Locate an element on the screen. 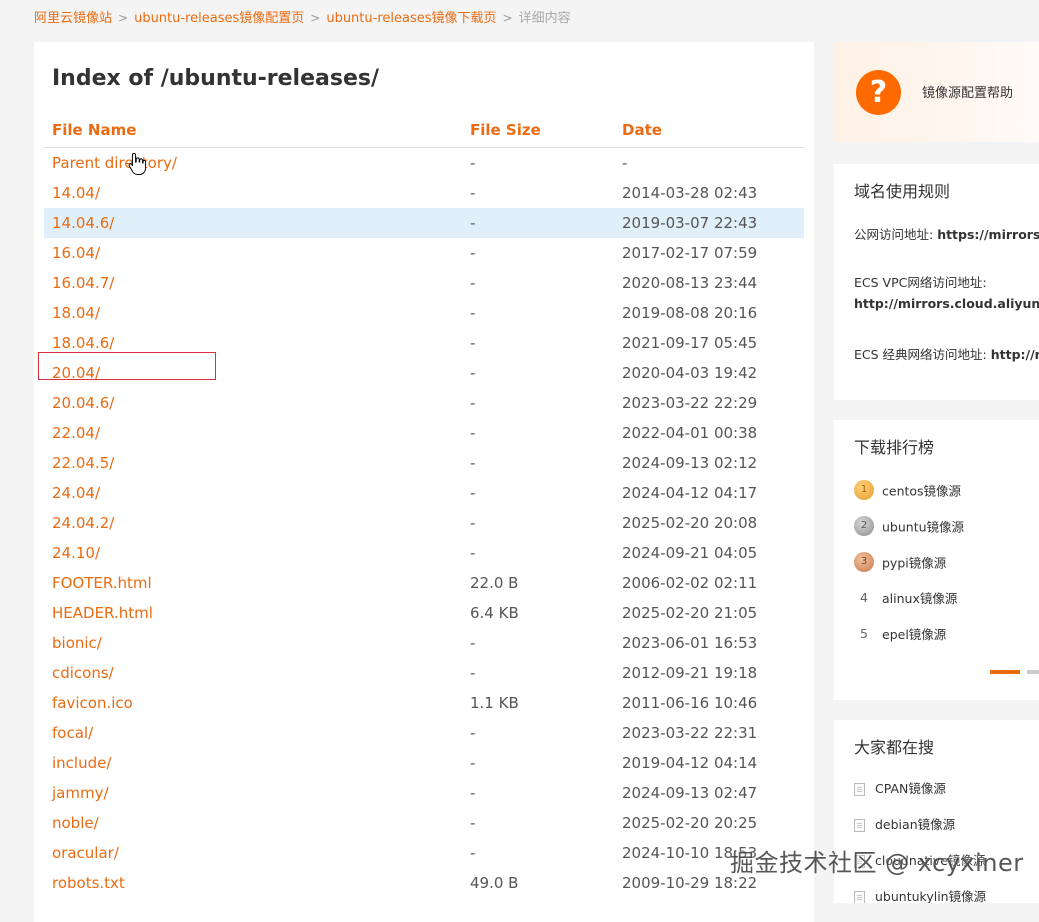 This screenshot has width=1039, height=922. file-link: oracular/ is located at coordinates (85, 853).